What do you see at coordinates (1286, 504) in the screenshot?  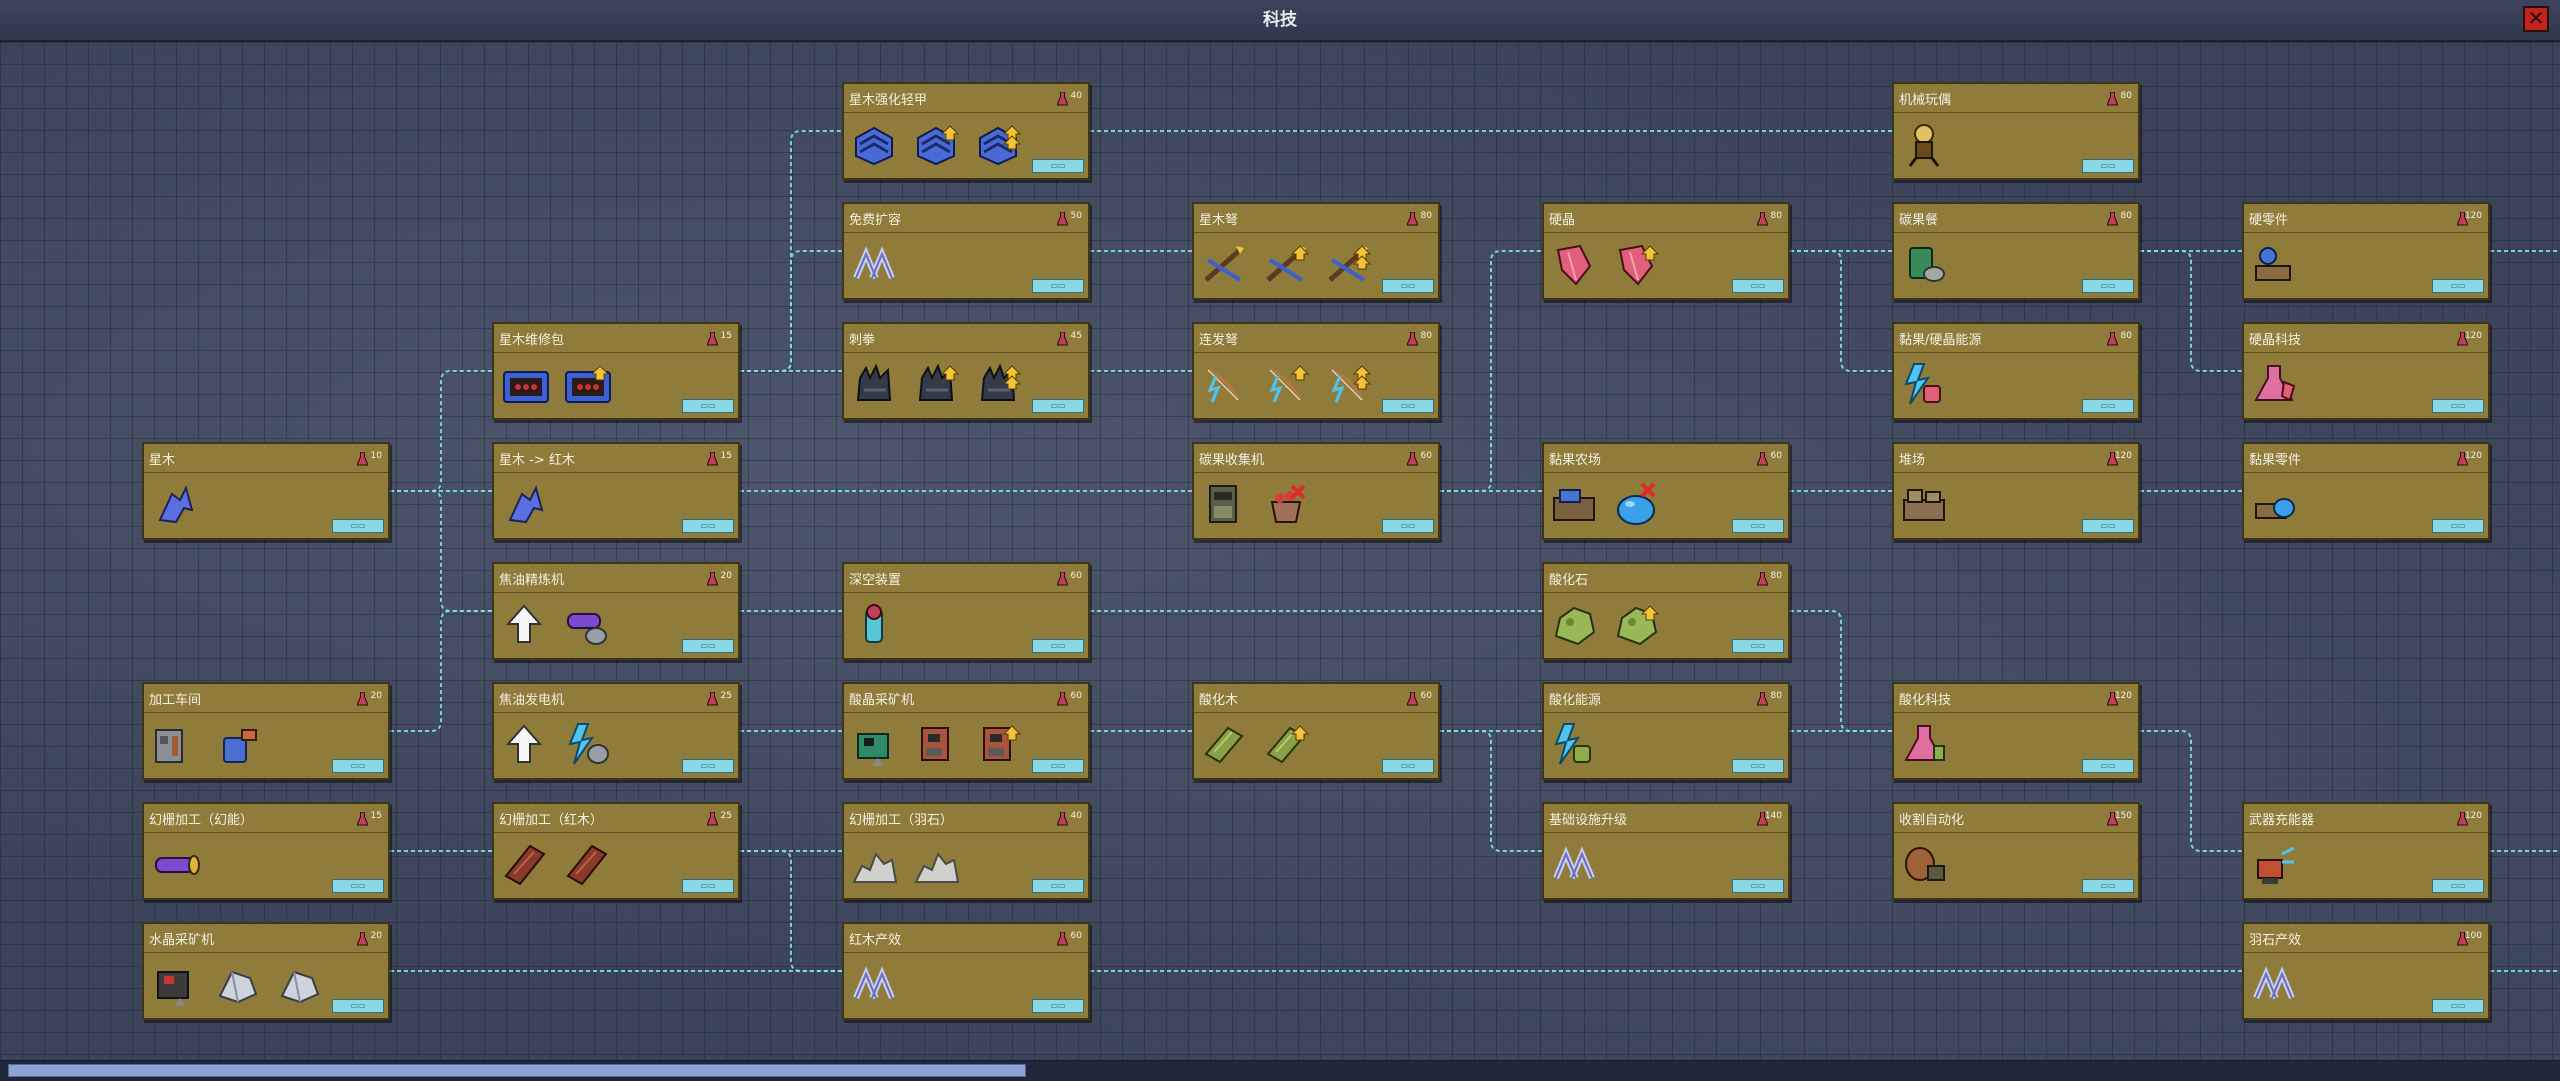 I see `berry-basket-icon` at bounding box center [1286, 504].